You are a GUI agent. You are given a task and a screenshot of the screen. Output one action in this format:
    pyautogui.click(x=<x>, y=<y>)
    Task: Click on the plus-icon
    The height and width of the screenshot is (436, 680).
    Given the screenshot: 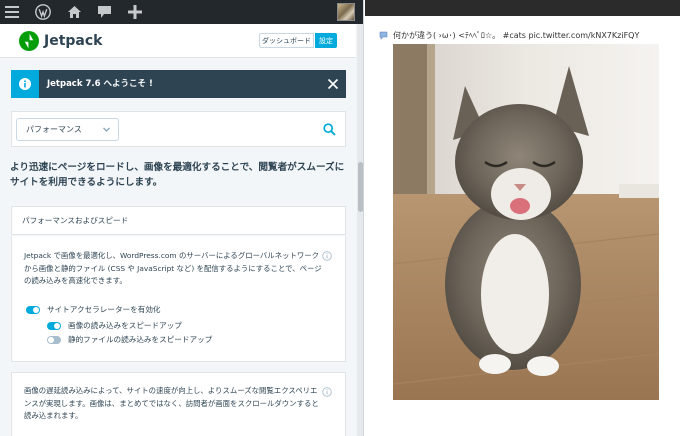 What is the action you would take?
    pyautogui.click(x=135, y=12)
    